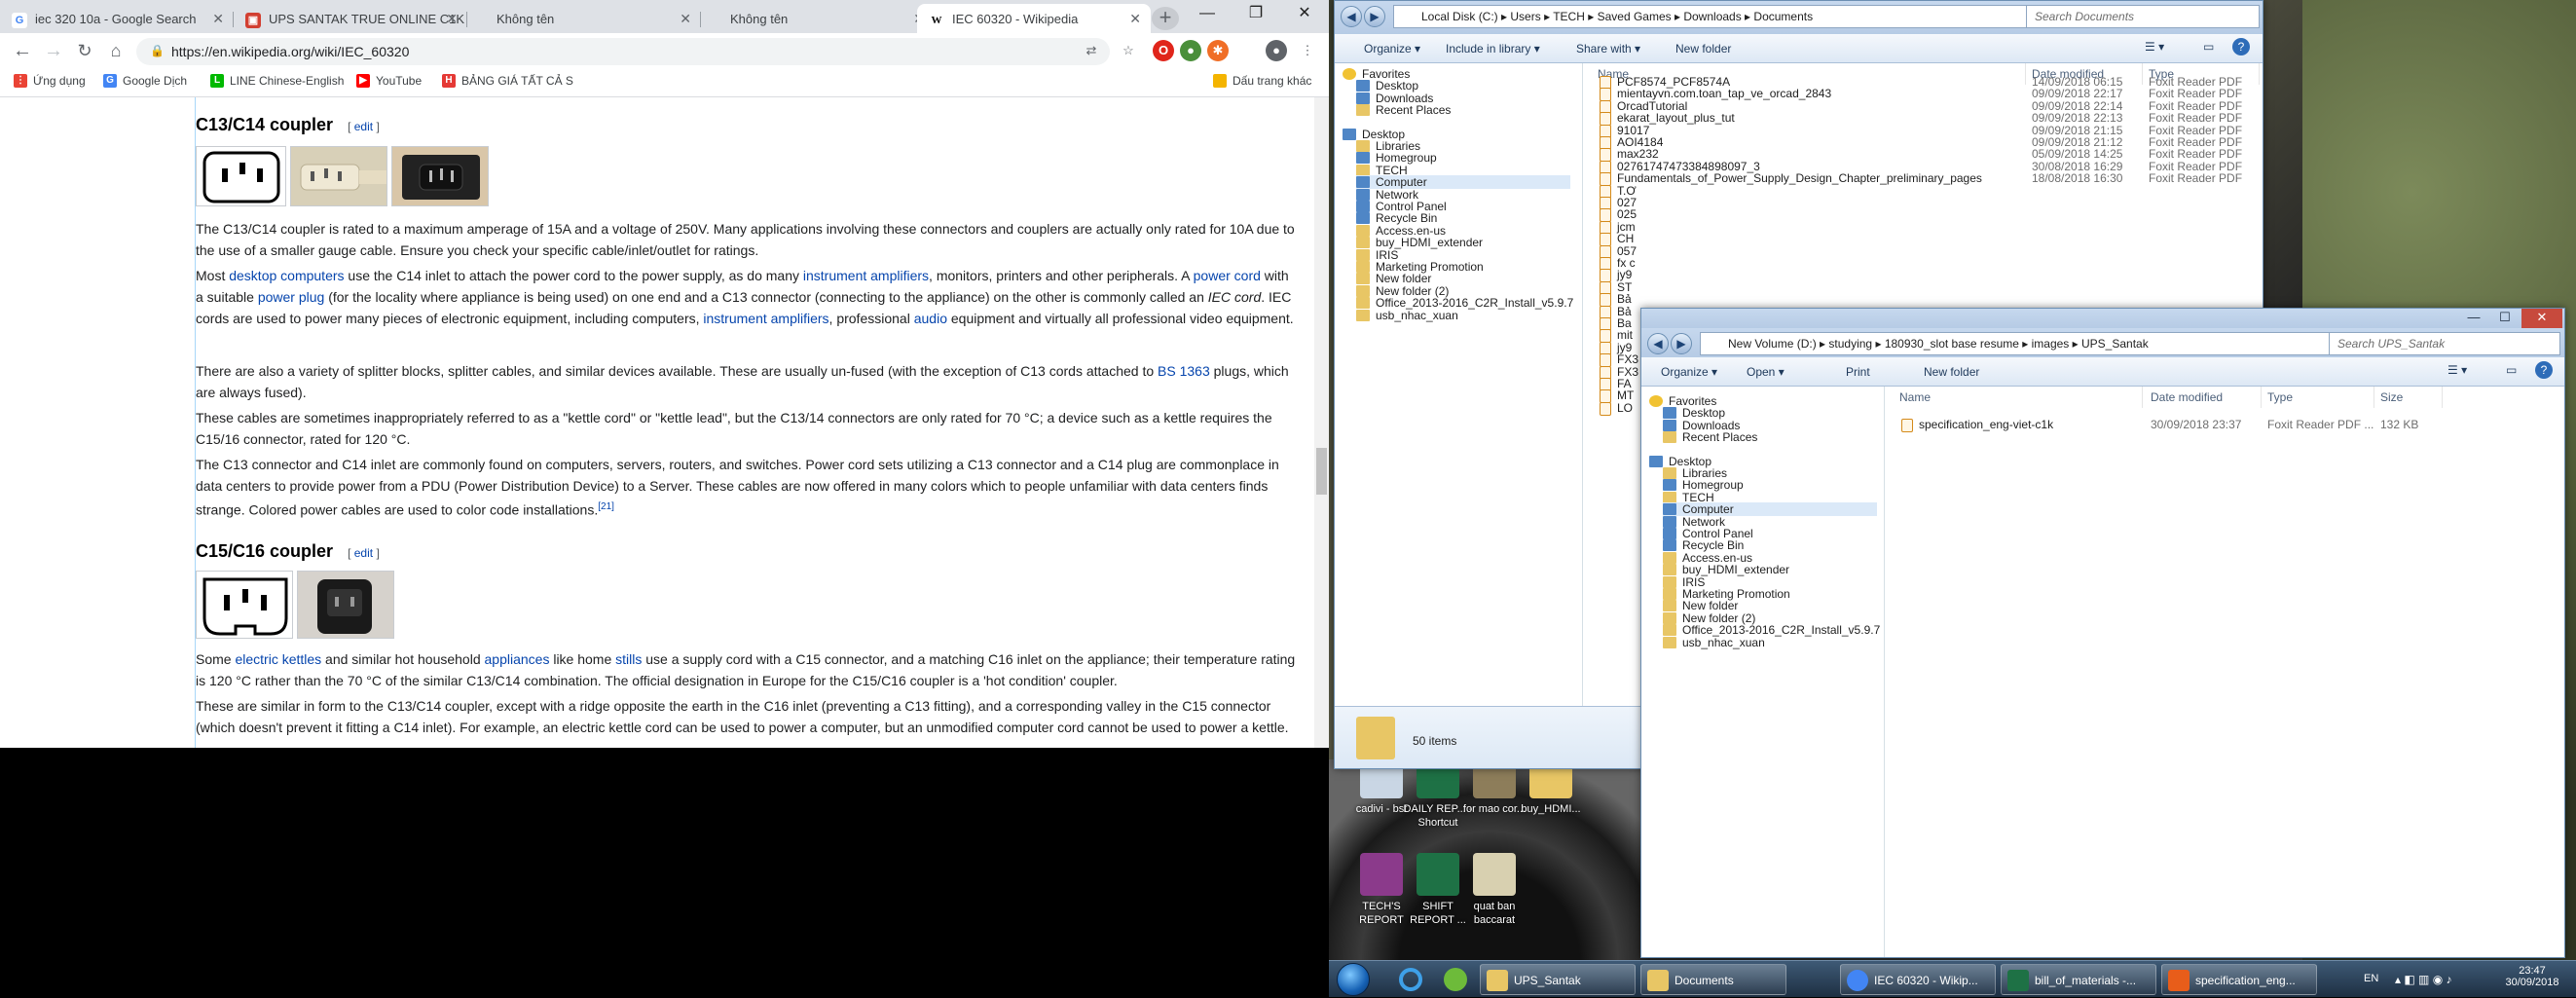 The height and width of the screenshot is (998, 2576). What do you see at coordinates (2408, 397) in the screenshot?
I see `column-size: Size` at bounding box center [2408, 397].